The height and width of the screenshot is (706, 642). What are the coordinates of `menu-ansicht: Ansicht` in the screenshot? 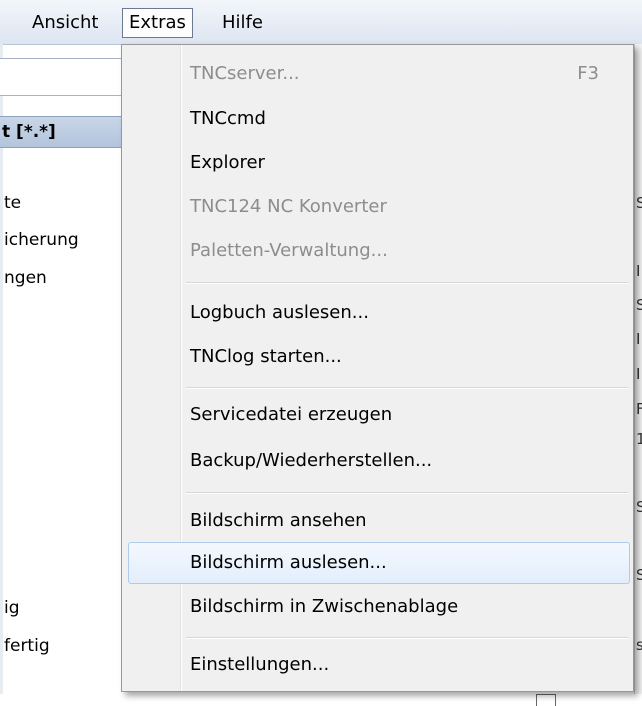 It's located at (65, 23).